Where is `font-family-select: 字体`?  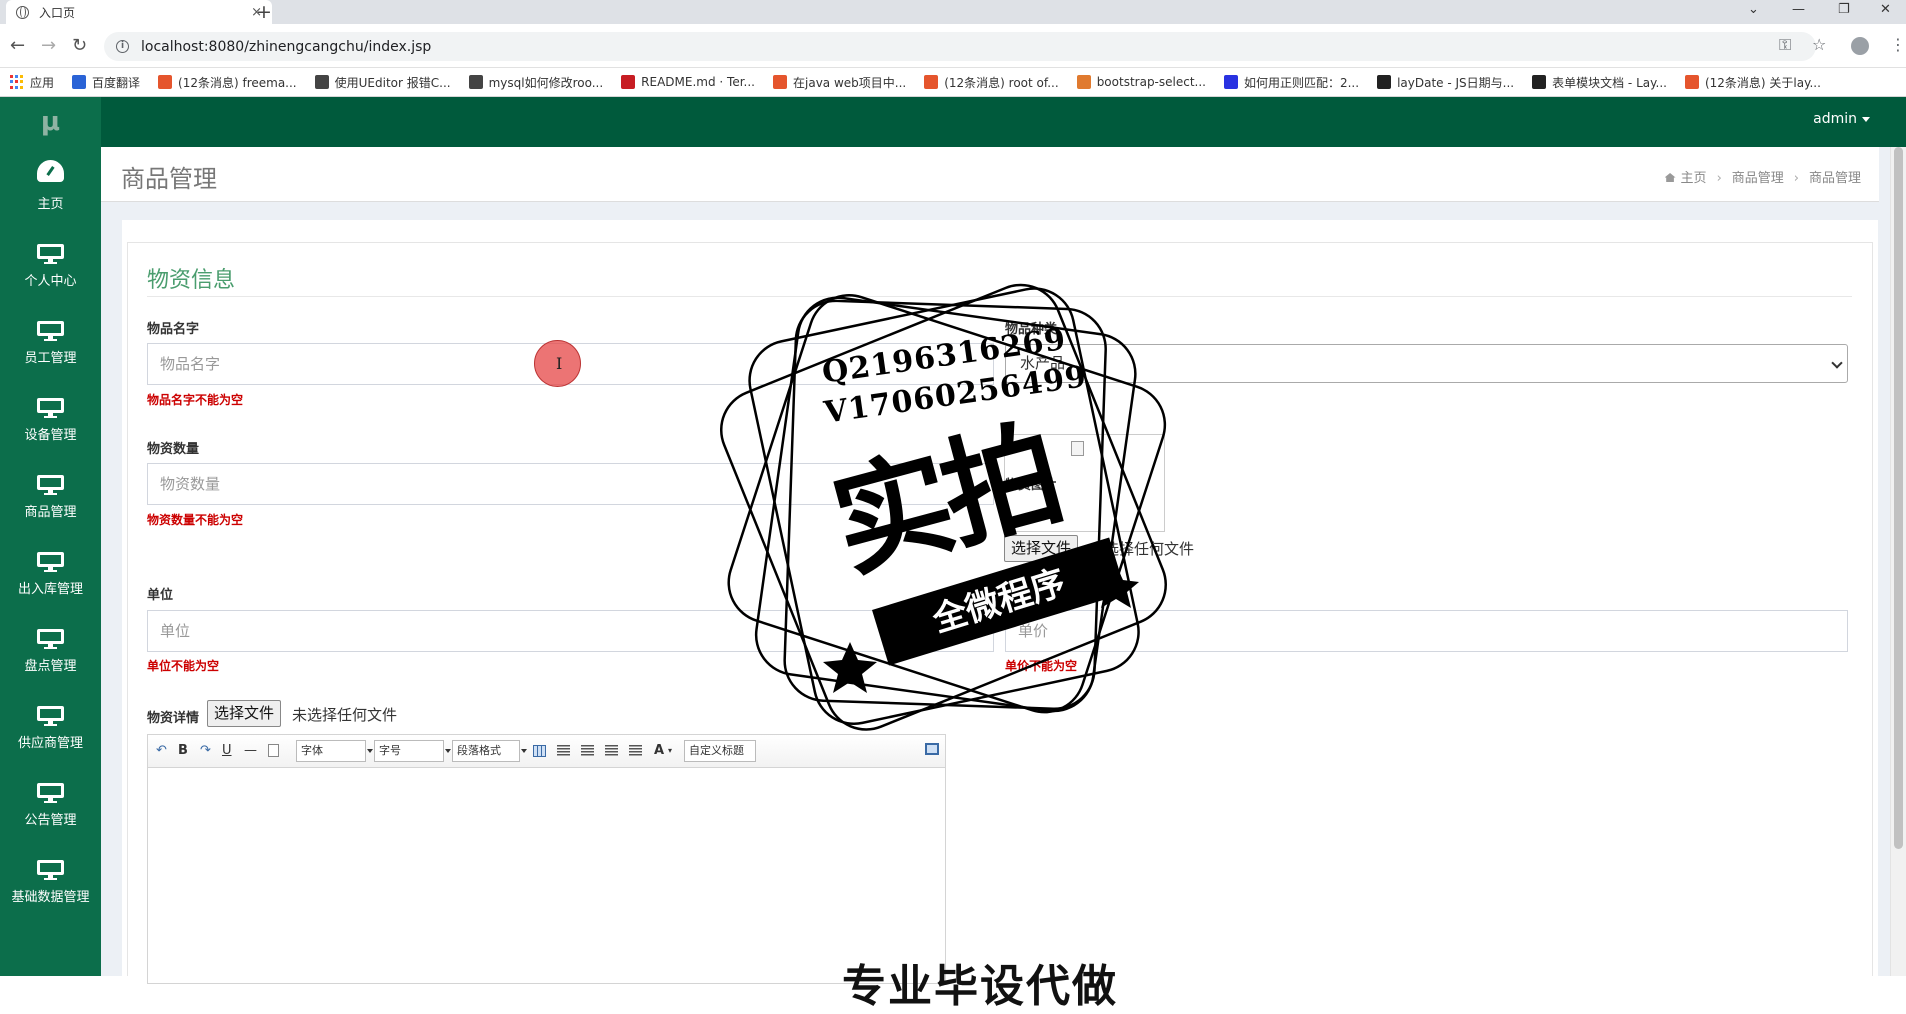
font-family-select: 字体 is located at coordinates (334, 751).